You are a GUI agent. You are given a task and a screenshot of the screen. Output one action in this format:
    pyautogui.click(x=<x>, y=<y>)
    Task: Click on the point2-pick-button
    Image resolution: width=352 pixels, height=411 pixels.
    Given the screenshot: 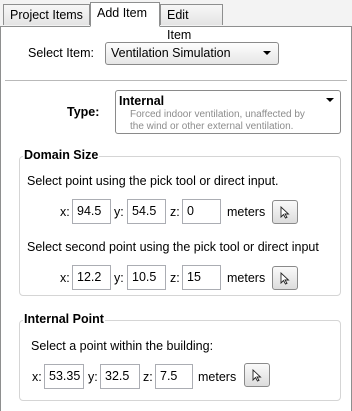 What is the action you would take?
    pyautogui.click(x=285, y=278)
    